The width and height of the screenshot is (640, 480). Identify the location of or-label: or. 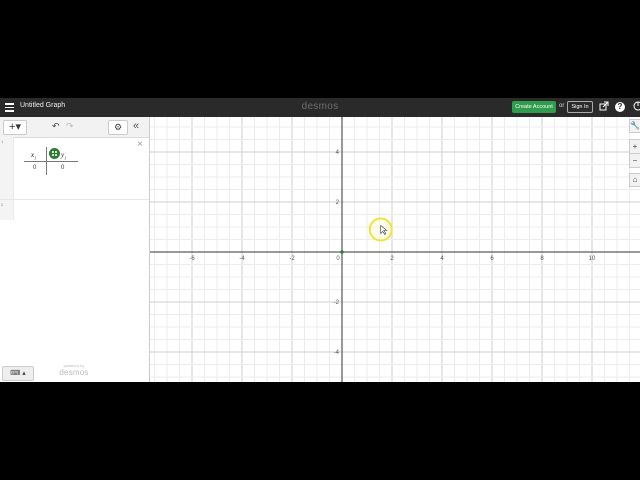
(562, 106).